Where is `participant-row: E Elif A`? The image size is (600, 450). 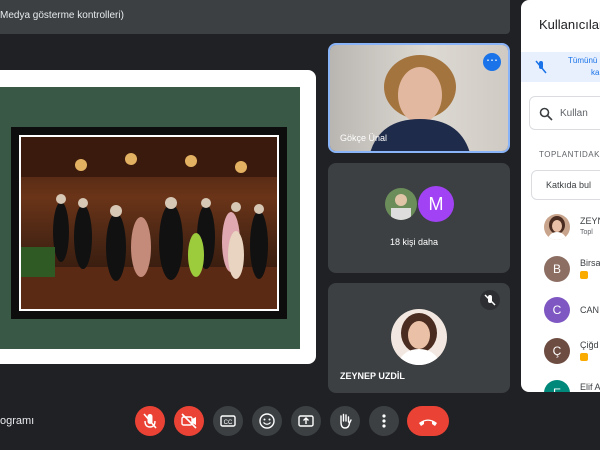 participant-row: E Elif A is located at coordinates (560, 384).